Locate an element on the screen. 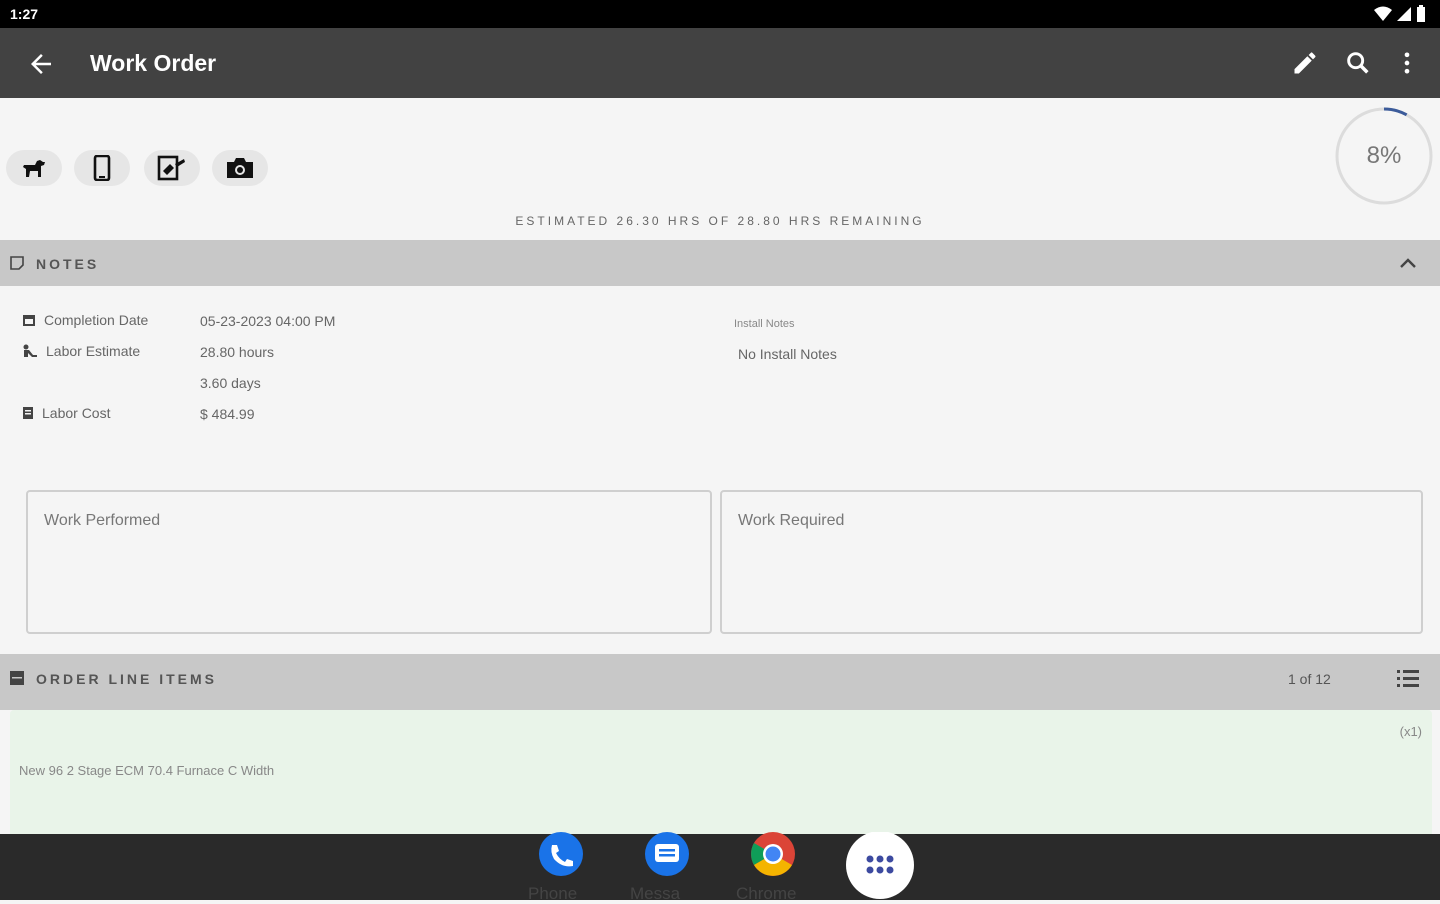  box-icon is located at coordinates (17, 678).